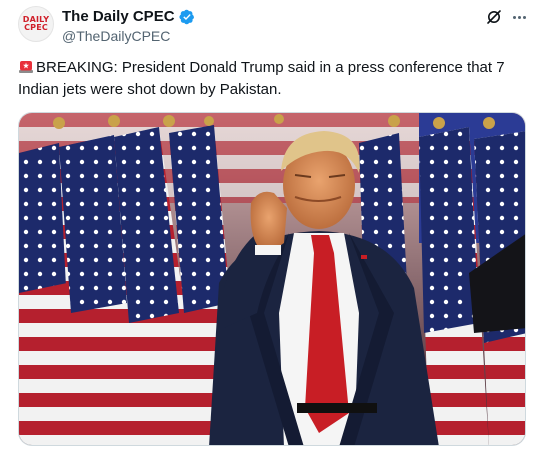 This screenshot has width=540, height=454. What do you see at coordinates (494, 17) in the screenshot?
I see `grok-icon` at bounding box center [494, 17].